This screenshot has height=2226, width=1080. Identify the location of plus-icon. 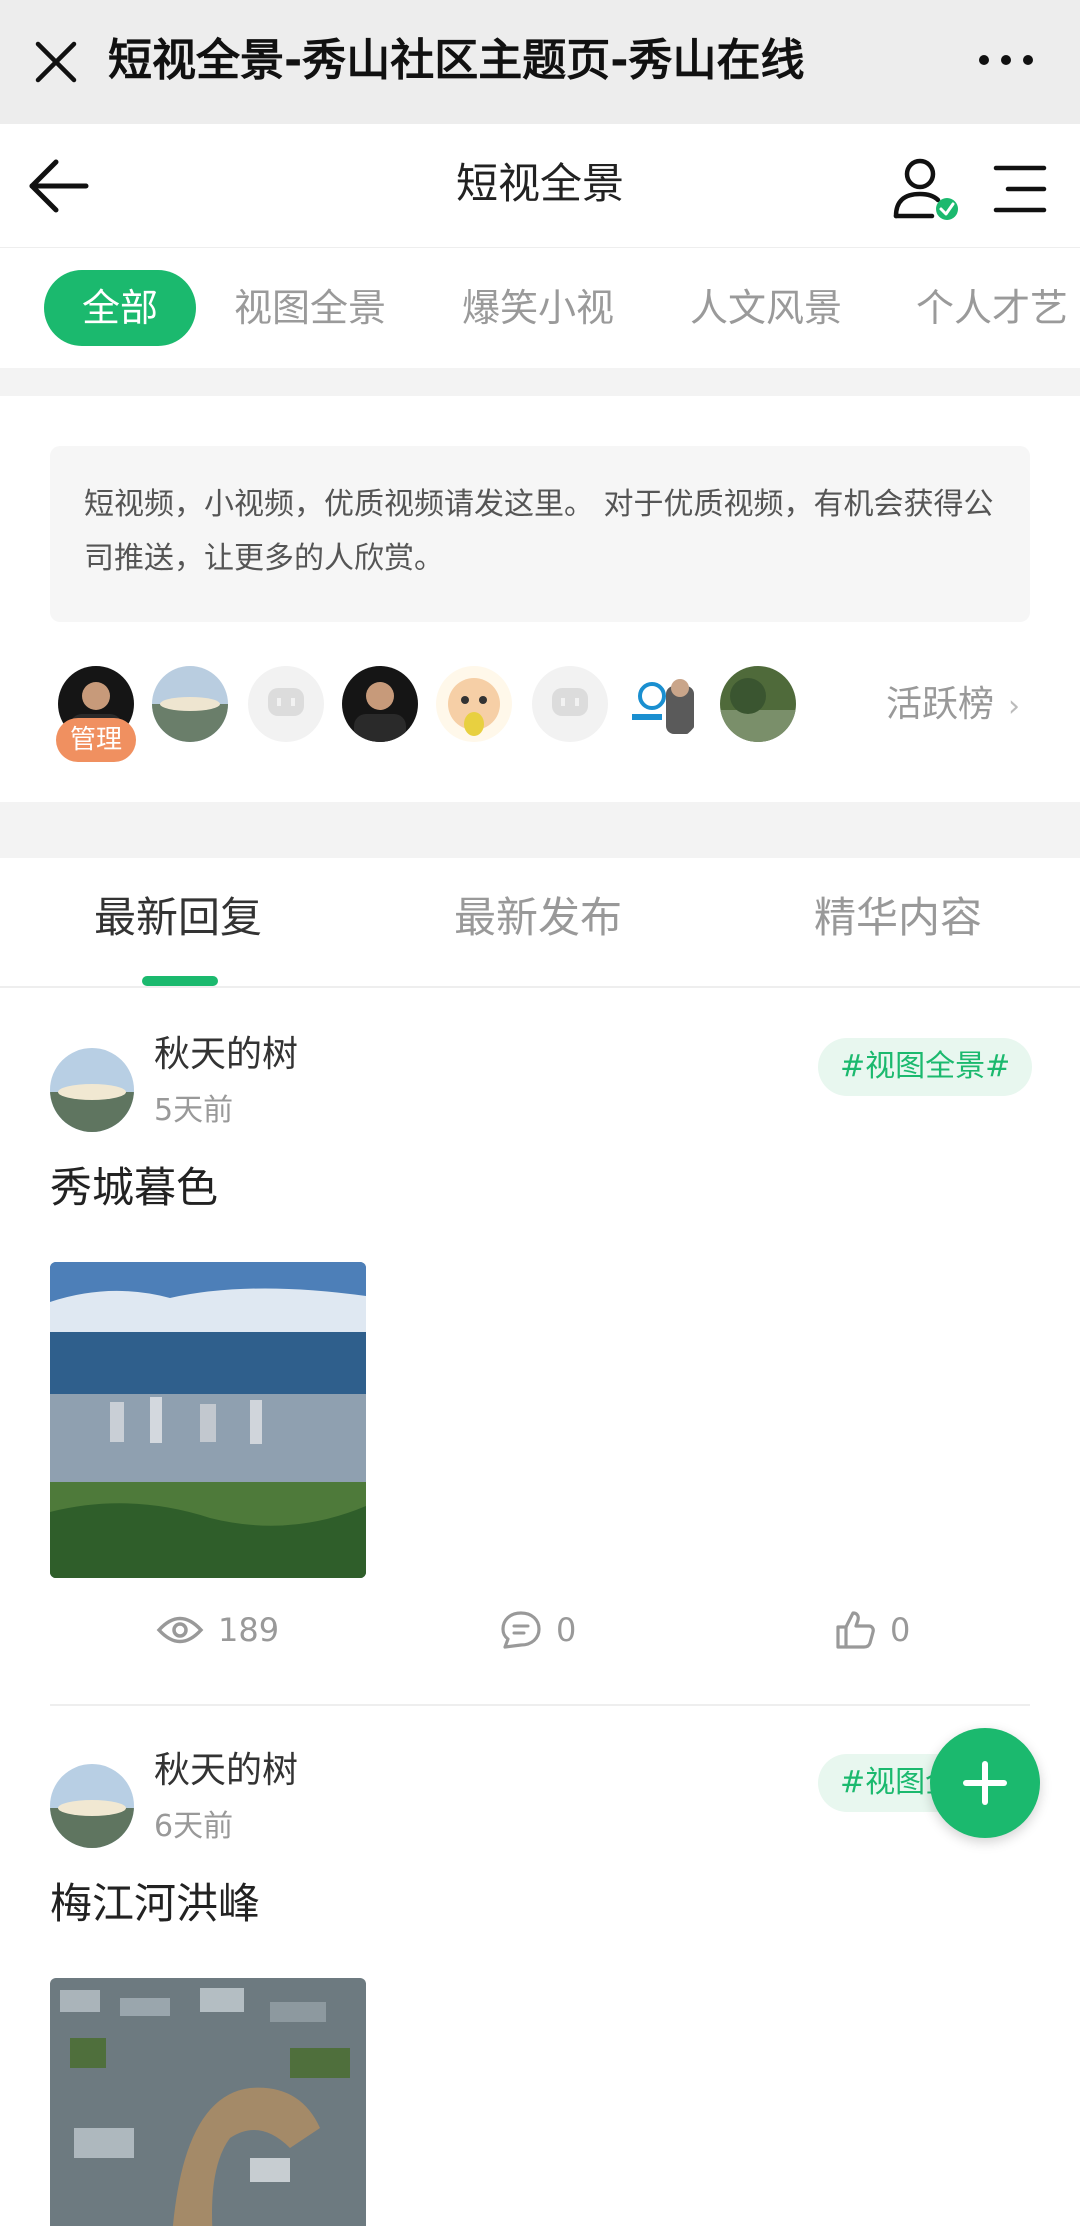
(985, 1783).